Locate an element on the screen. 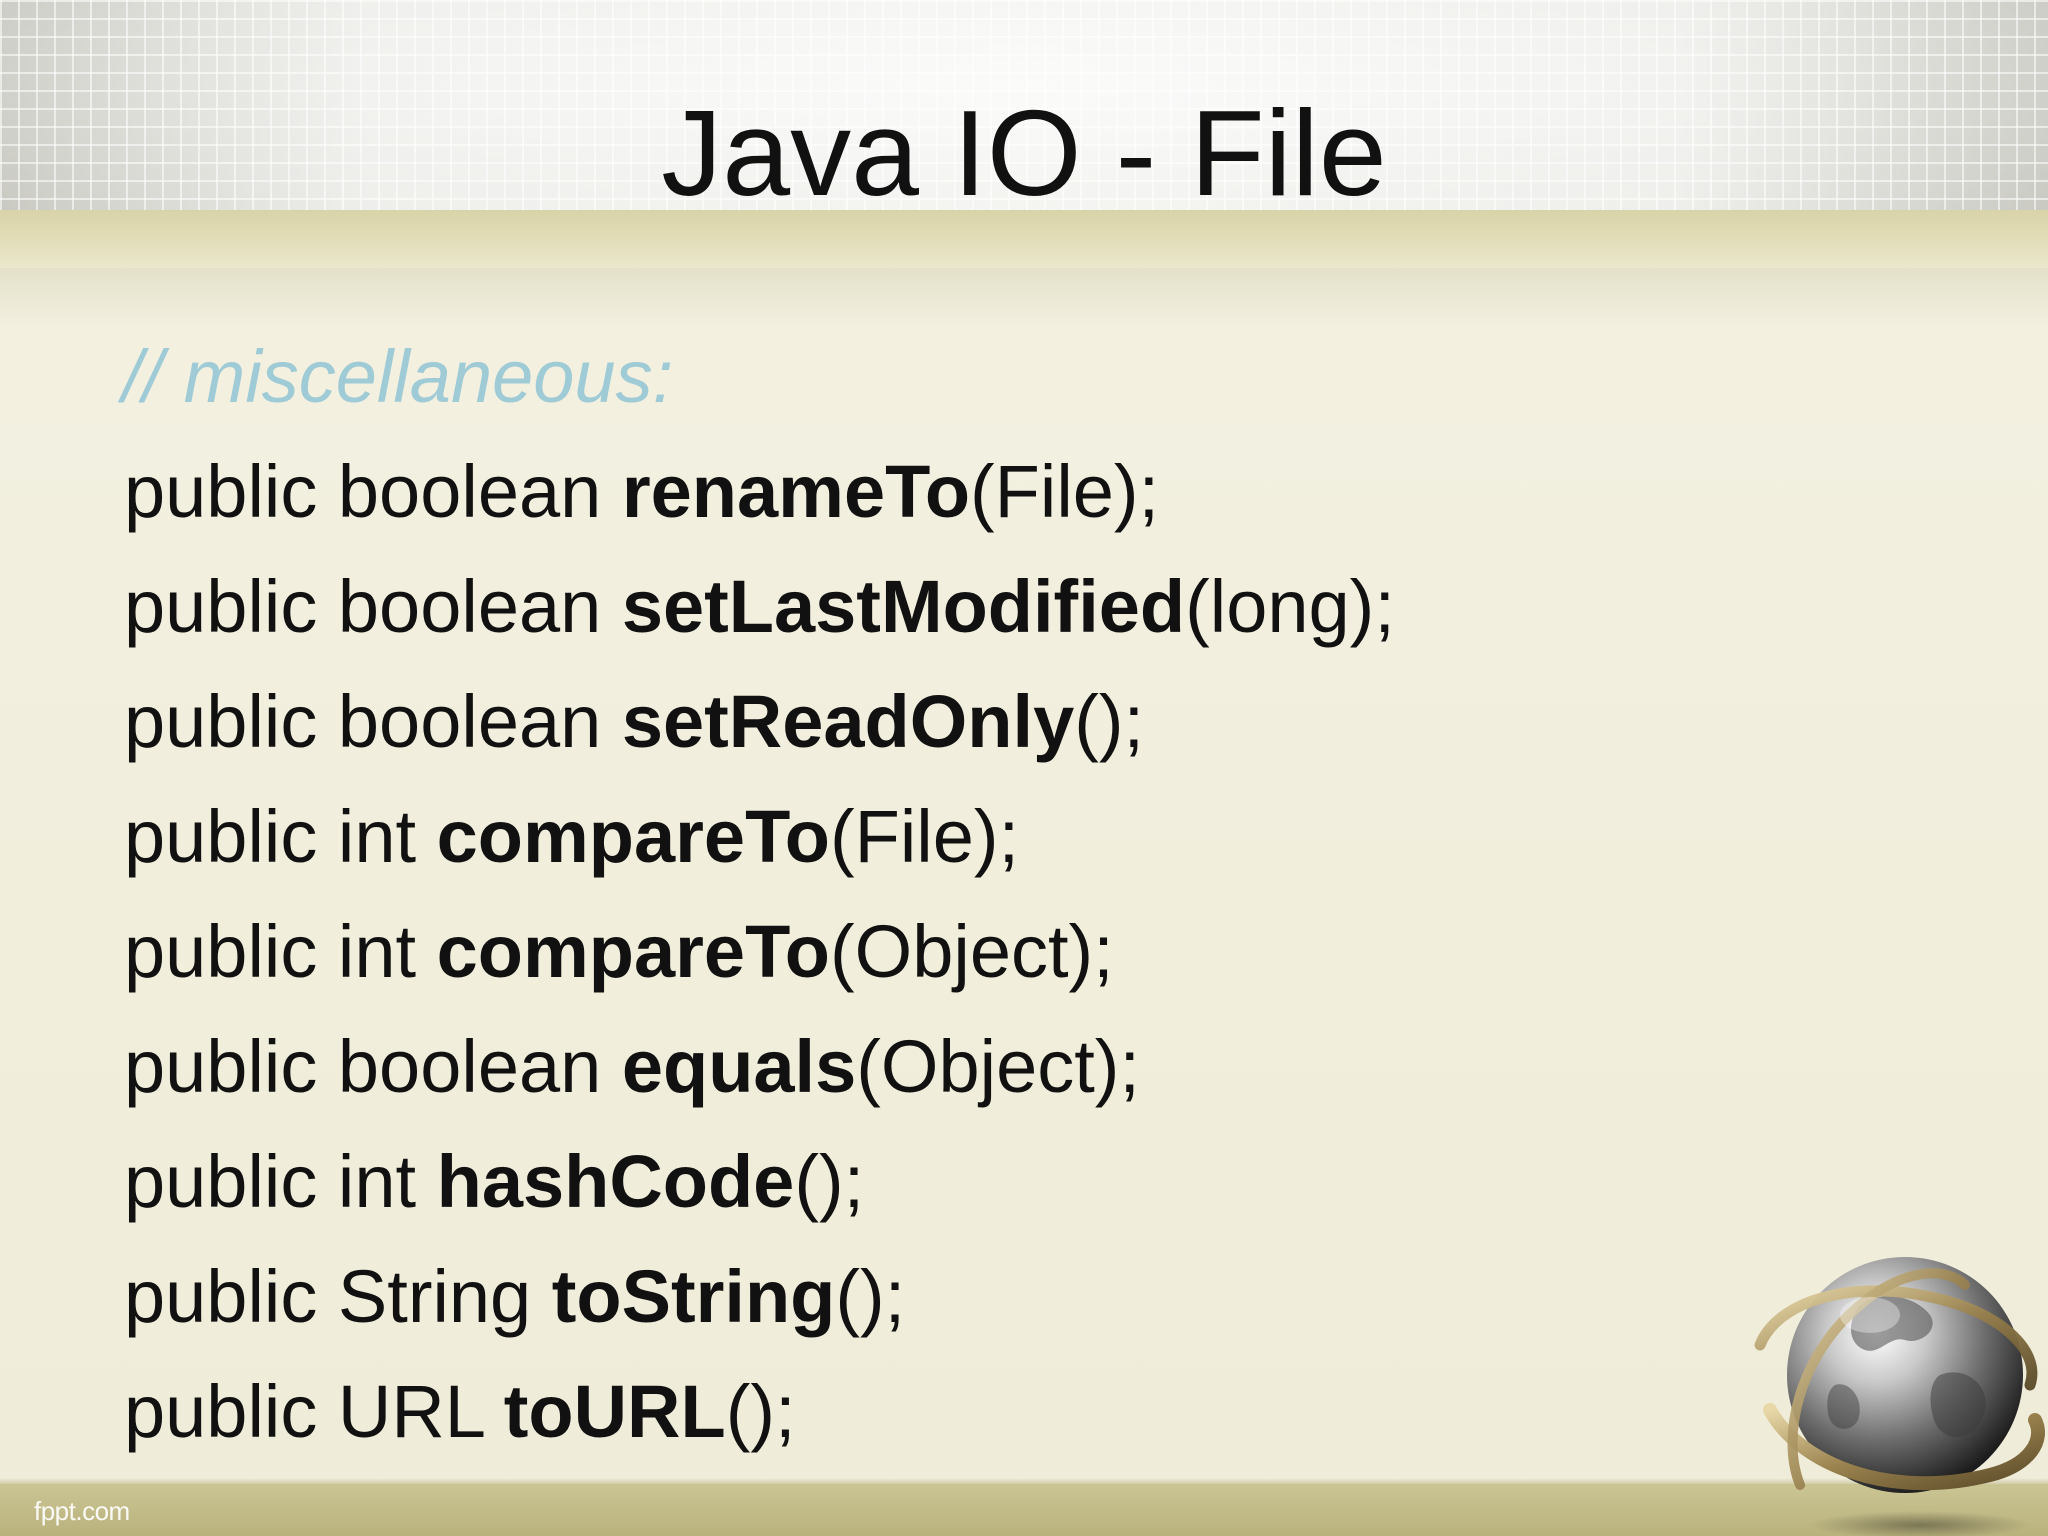  method-line: public URL toURL(); is located at coordinates (460, 1412).